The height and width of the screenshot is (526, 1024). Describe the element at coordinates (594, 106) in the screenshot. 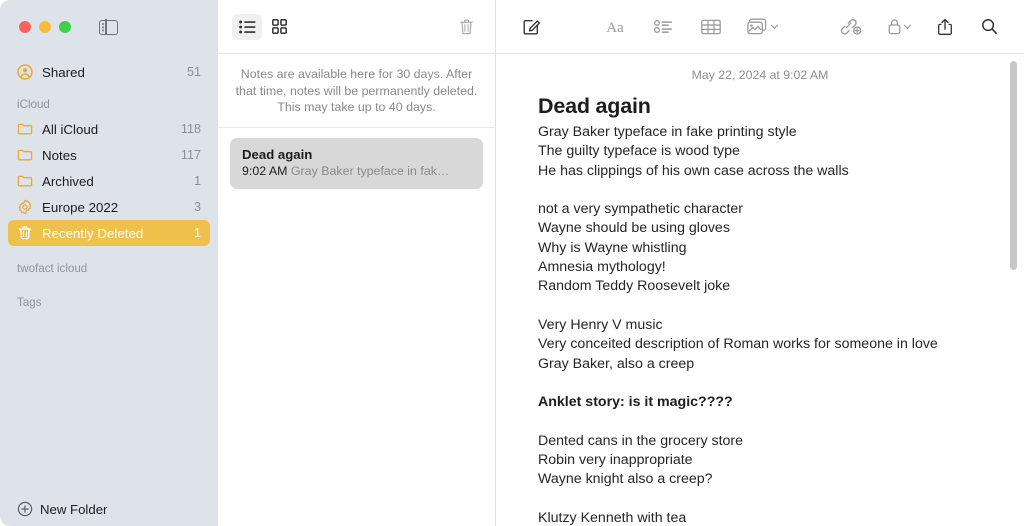

I see `note-heading: Dead again` at that location.